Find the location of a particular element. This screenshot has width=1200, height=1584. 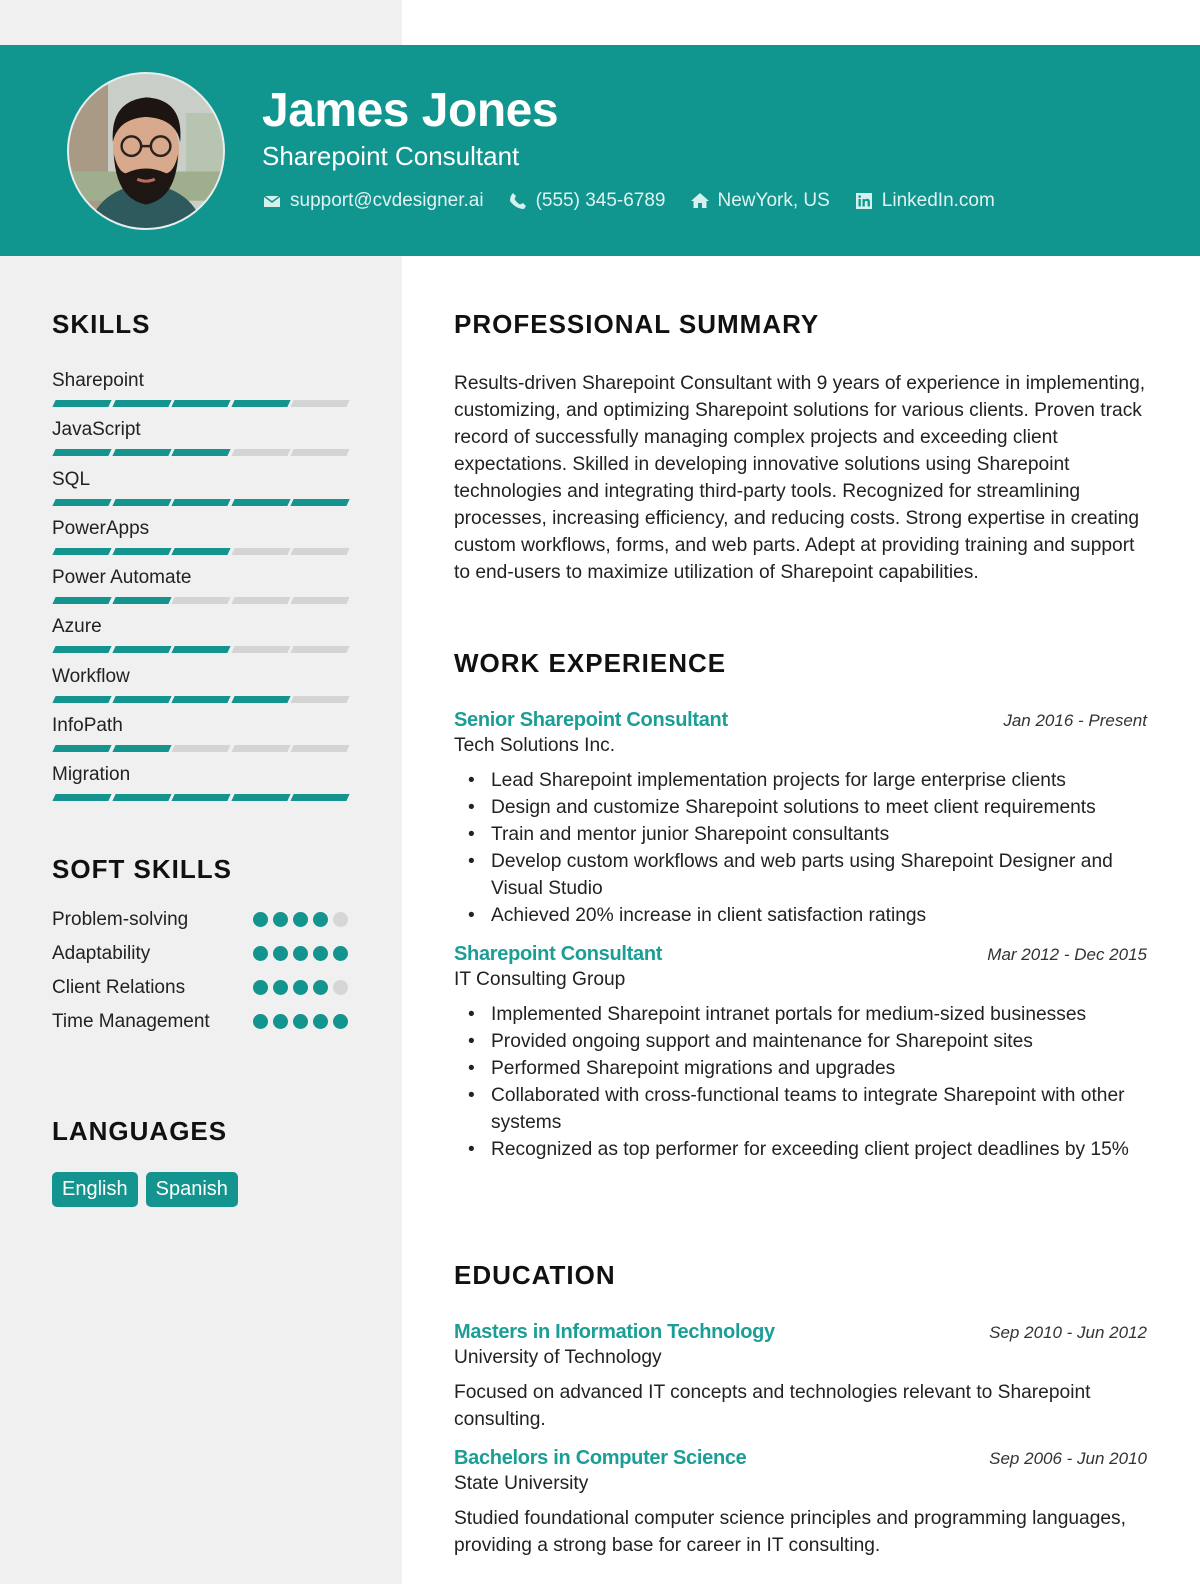

contact-email: support@cvdesigner.ai is located at coordinates (373, 201).